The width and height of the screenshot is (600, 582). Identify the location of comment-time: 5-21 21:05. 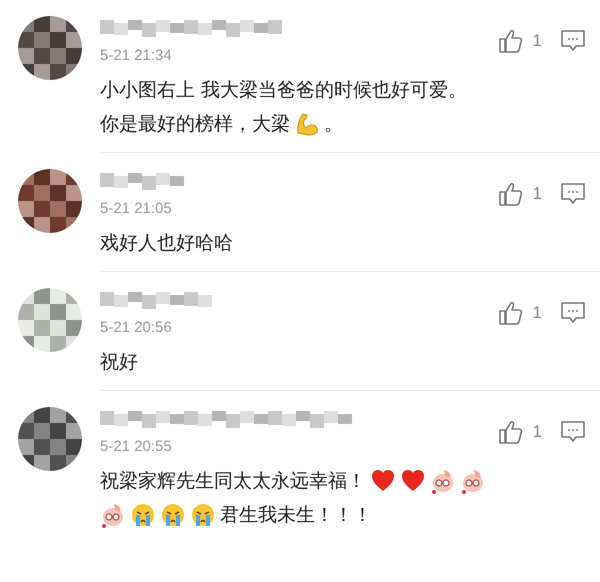
(136, 208).